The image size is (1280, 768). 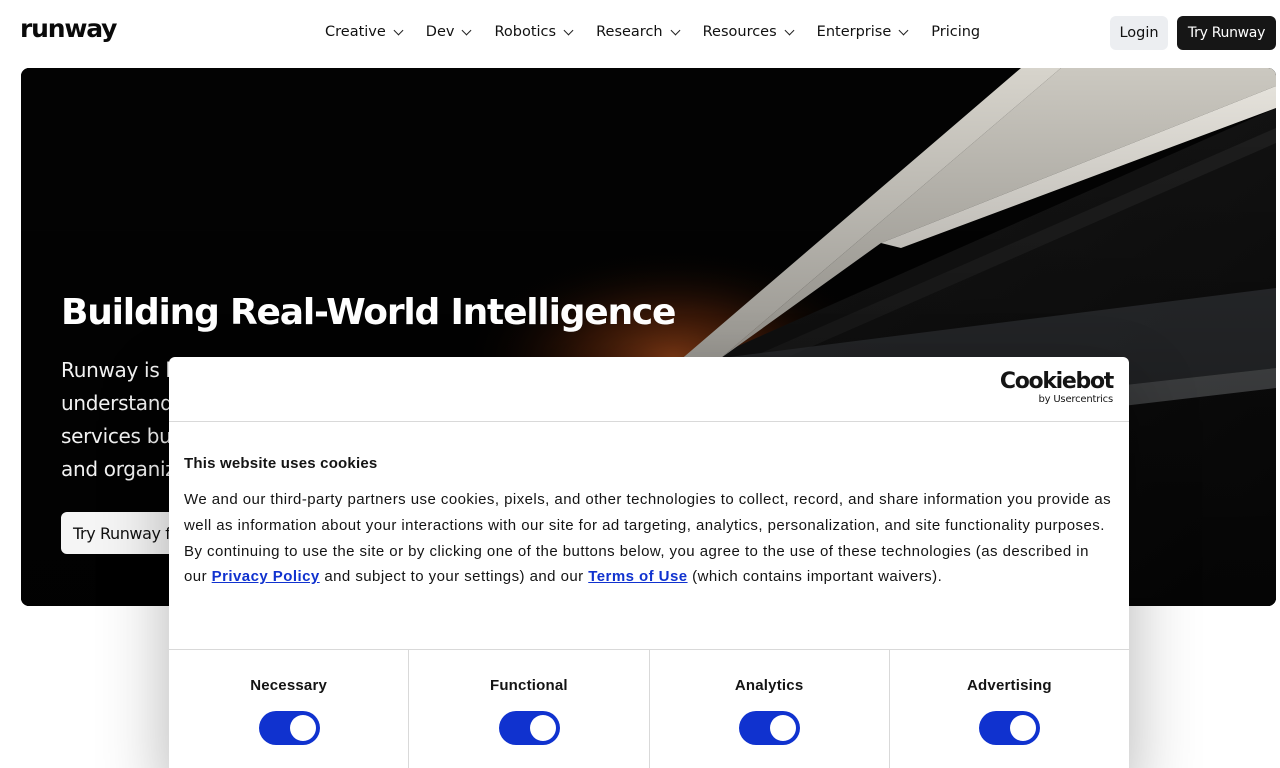 I want to click on login-button: Login, so click(x=1139, y=33).